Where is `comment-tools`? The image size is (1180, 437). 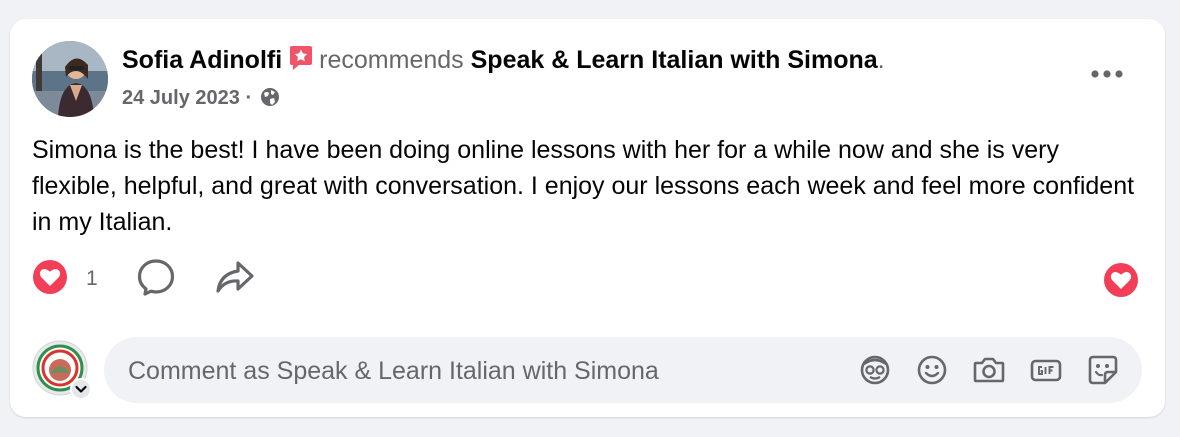
comment-tools is located at coordinates (989, 370).